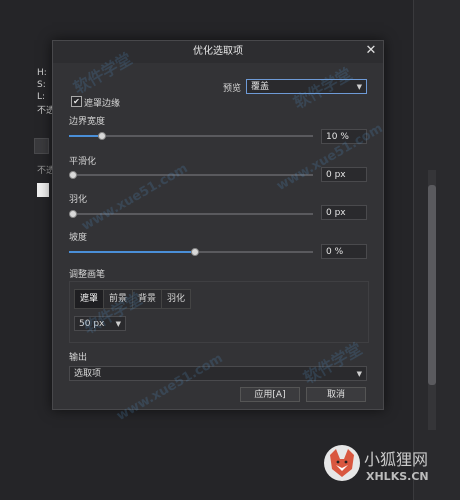  What do you see at coordinates (41, 97) in the screenshot?
I see `lightness-label: L:` at bounding box center [41, 97].